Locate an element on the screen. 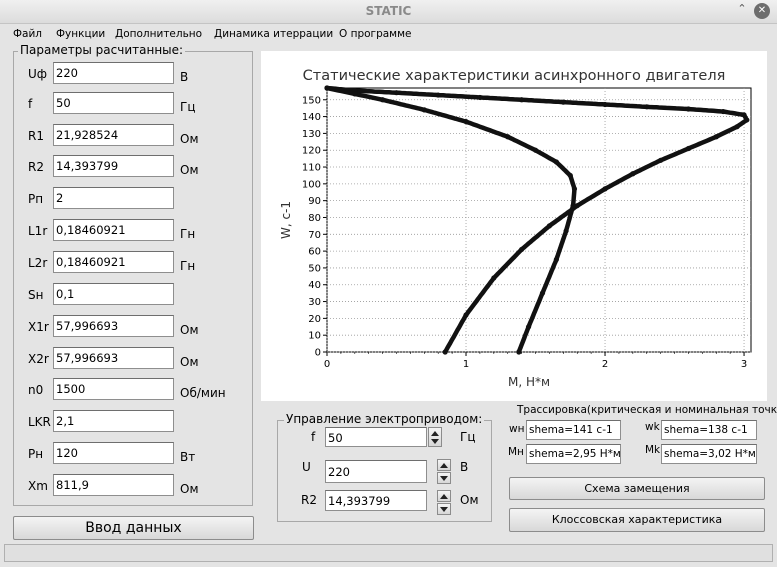 The image size is (777, 567). control-f-unit: Гц is located at coordinates (468, 437).